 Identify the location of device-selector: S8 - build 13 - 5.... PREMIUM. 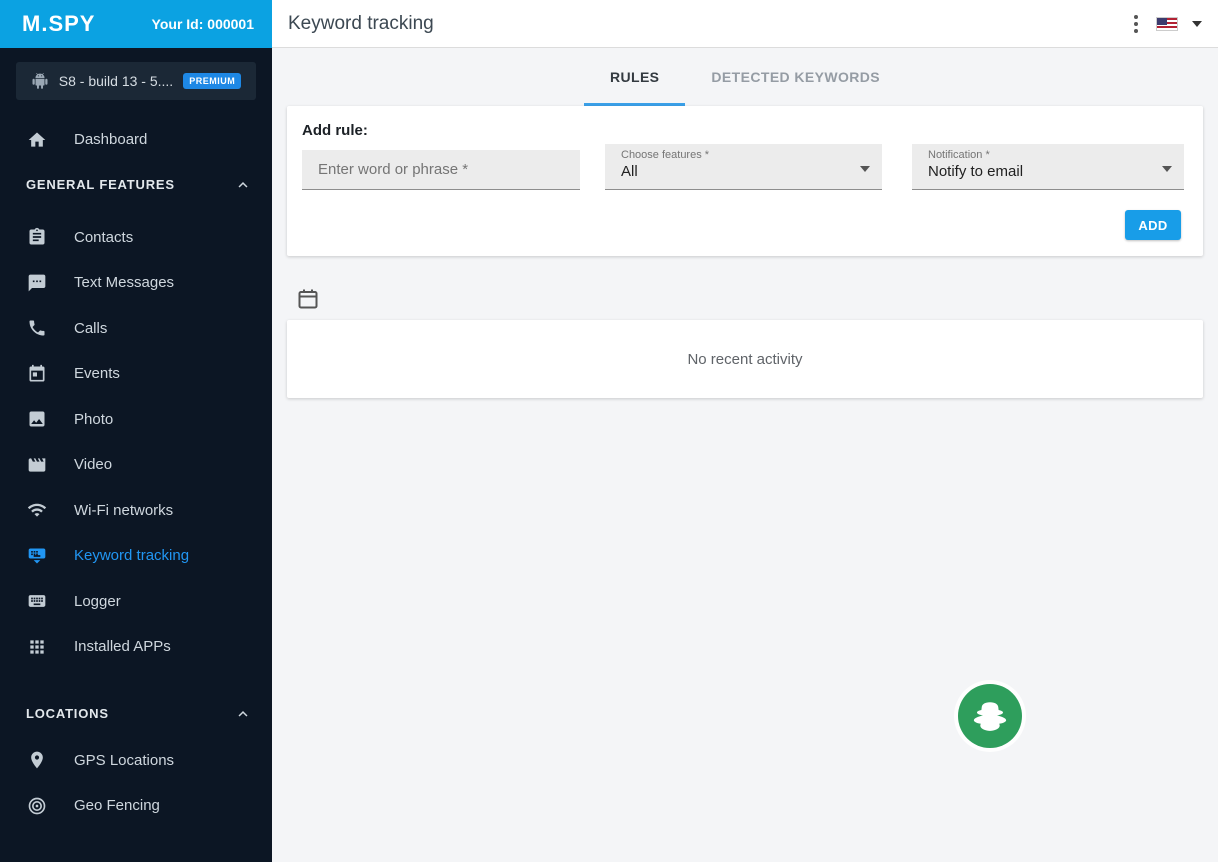
(136, 81).